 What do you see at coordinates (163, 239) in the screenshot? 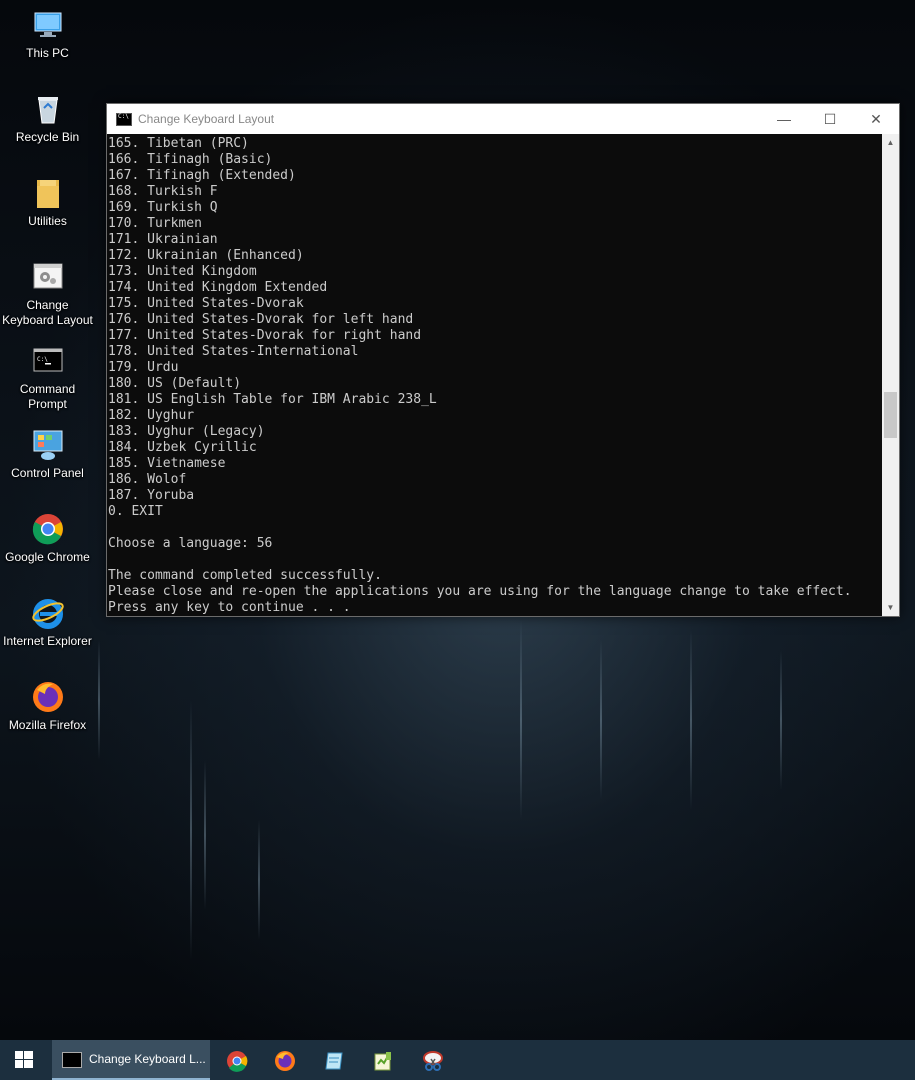
I see `console-line: 171. Ukrainian` at bounding box center [163, 239].